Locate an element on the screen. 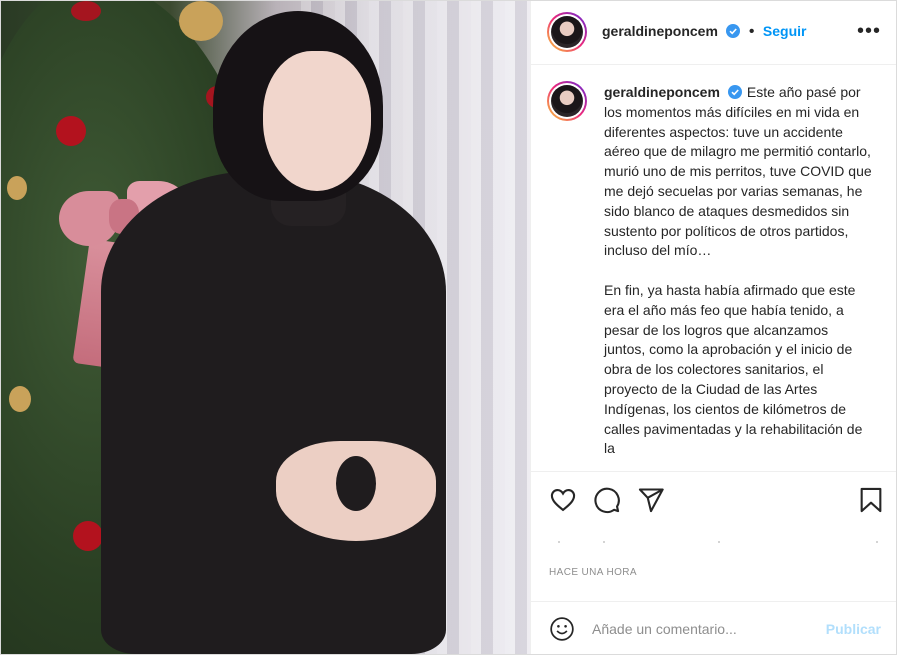 The width and height of the screenshot is (897, 655). username: geraldineponcem is located at coordinates (660, 31).